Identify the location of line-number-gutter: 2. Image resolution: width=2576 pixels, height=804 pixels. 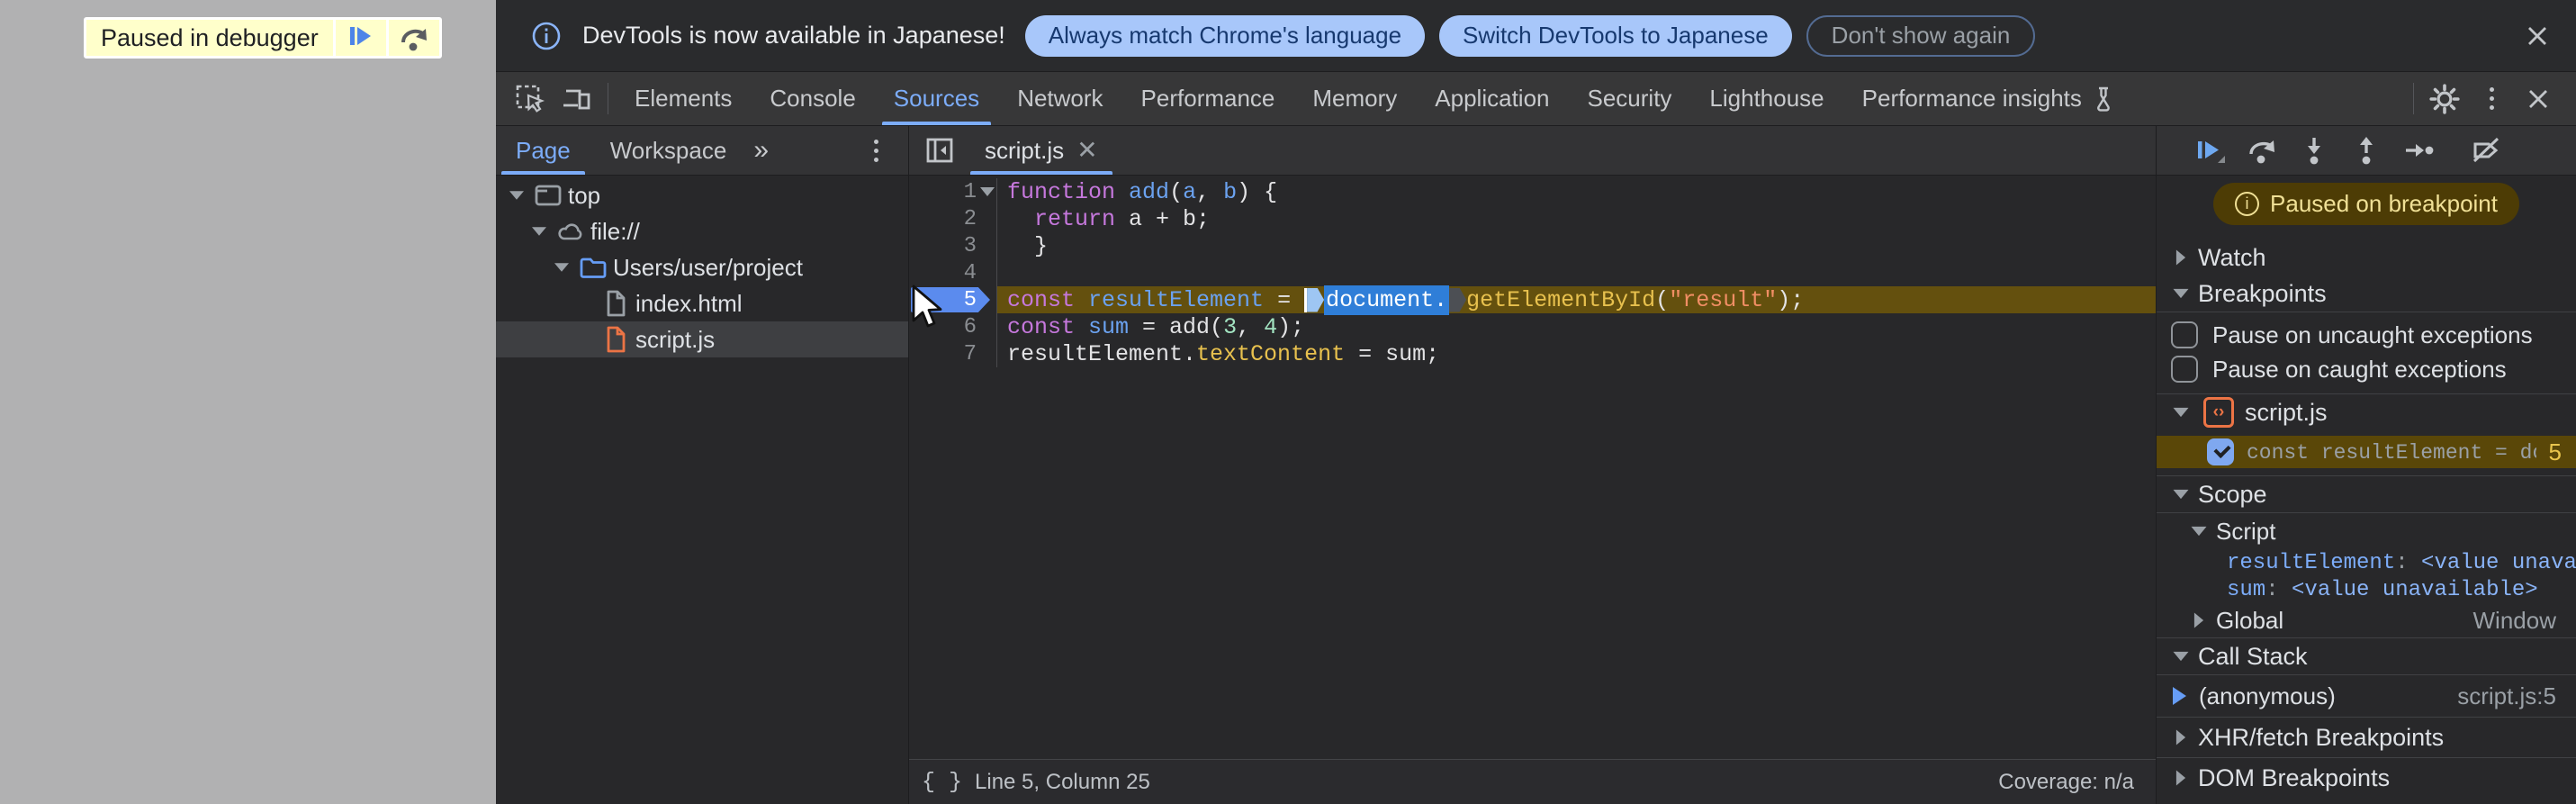
(953, 218).